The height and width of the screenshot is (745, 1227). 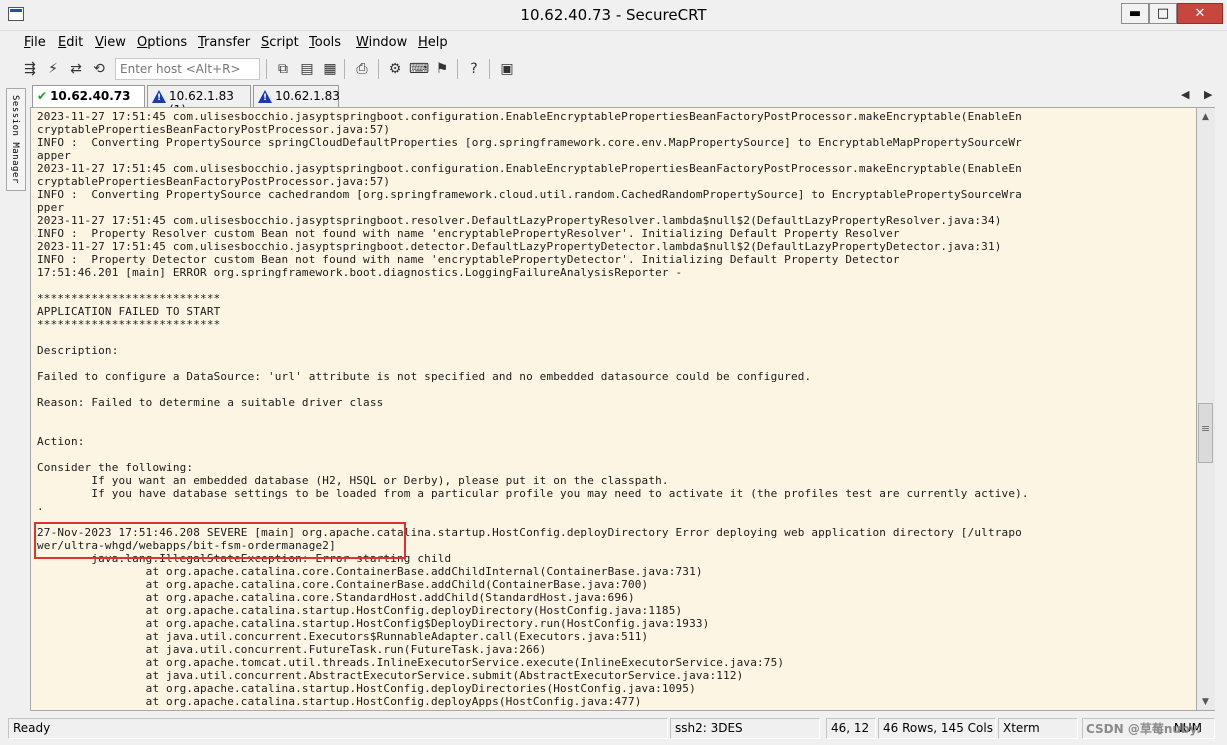 I want to click on session-manager-label: Session Manager, so click(x=15, y=139).